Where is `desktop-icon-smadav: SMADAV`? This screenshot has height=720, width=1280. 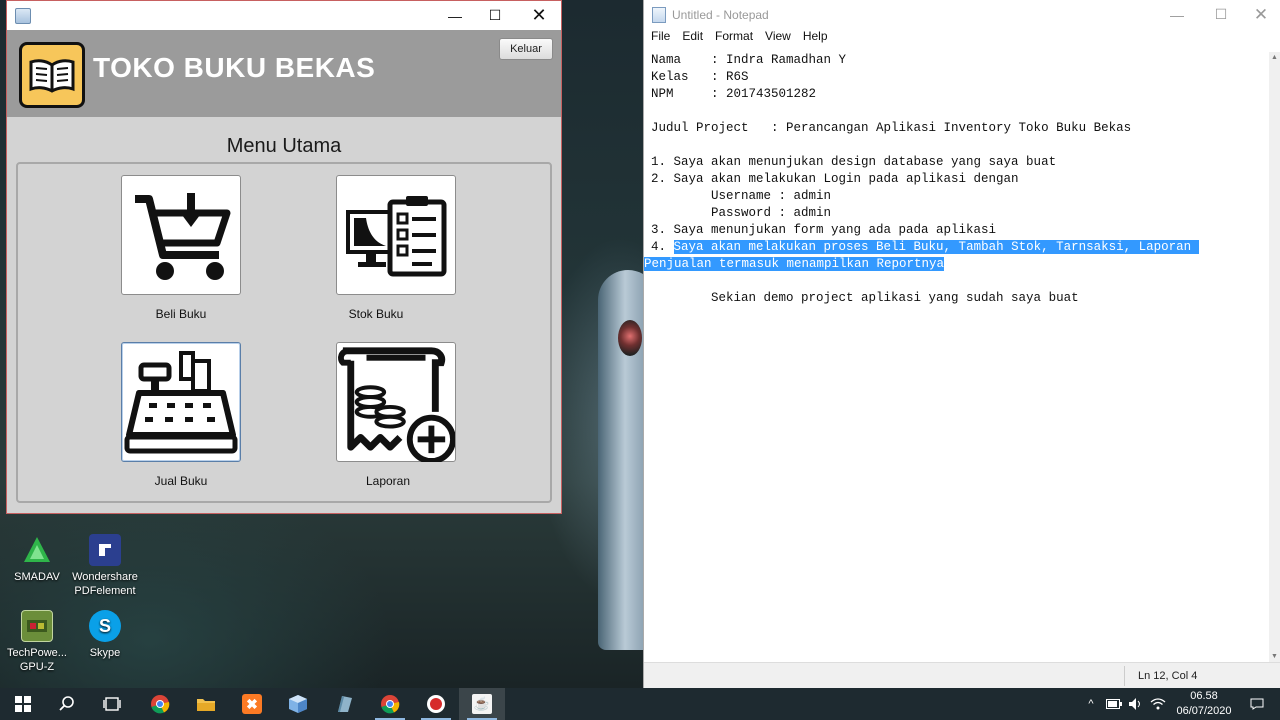
desktop-icon-smadav: SMADAV is located at coordinates (37, 559).